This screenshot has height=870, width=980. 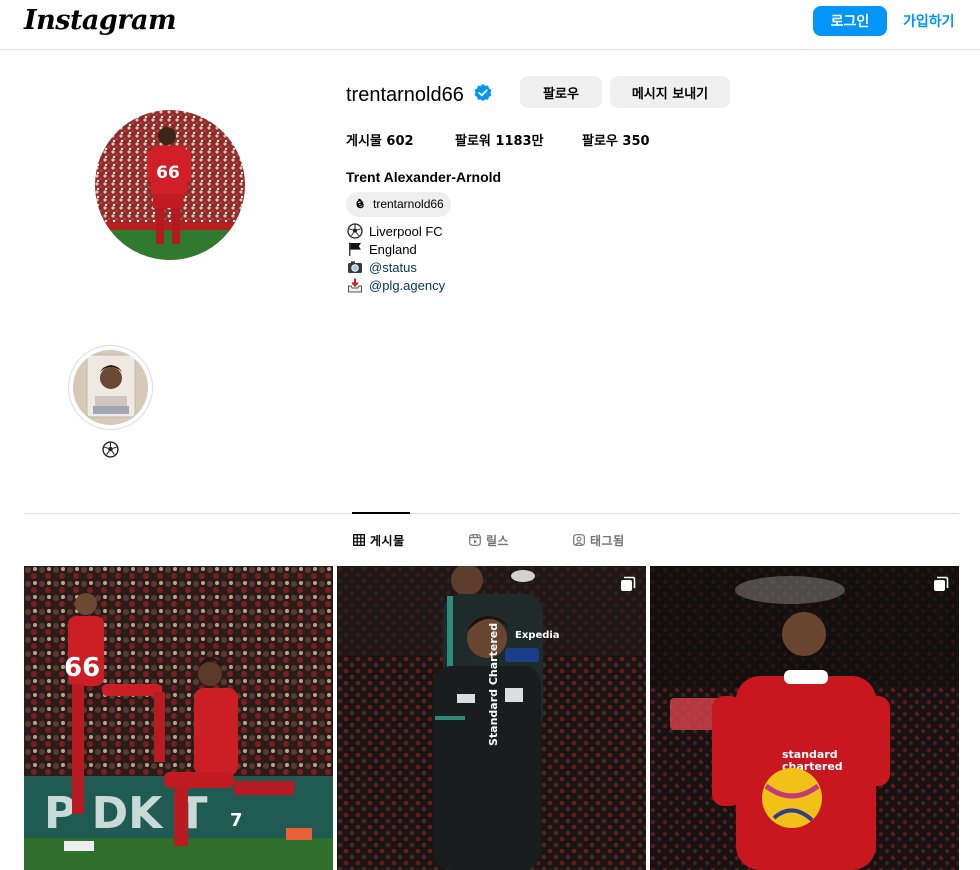 What do you see at coordinates (236, 820) in the screenshot?
I see `svg-text: 7` at bounding box center [236, 820].